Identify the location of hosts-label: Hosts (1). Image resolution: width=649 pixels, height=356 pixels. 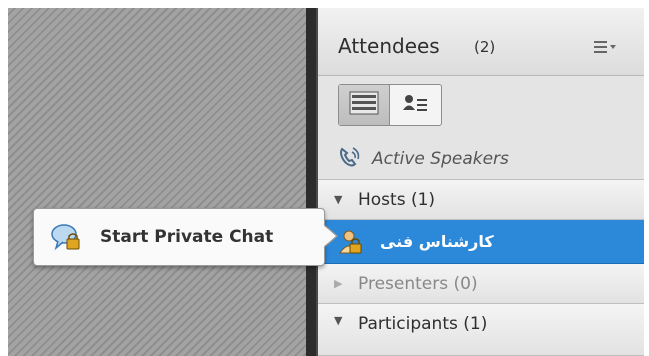
(397, 199).